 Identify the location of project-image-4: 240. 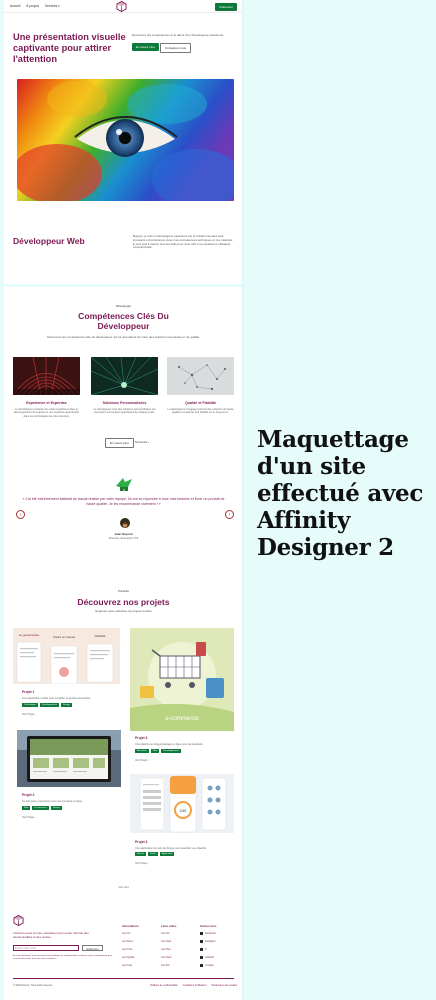
(182, 803).